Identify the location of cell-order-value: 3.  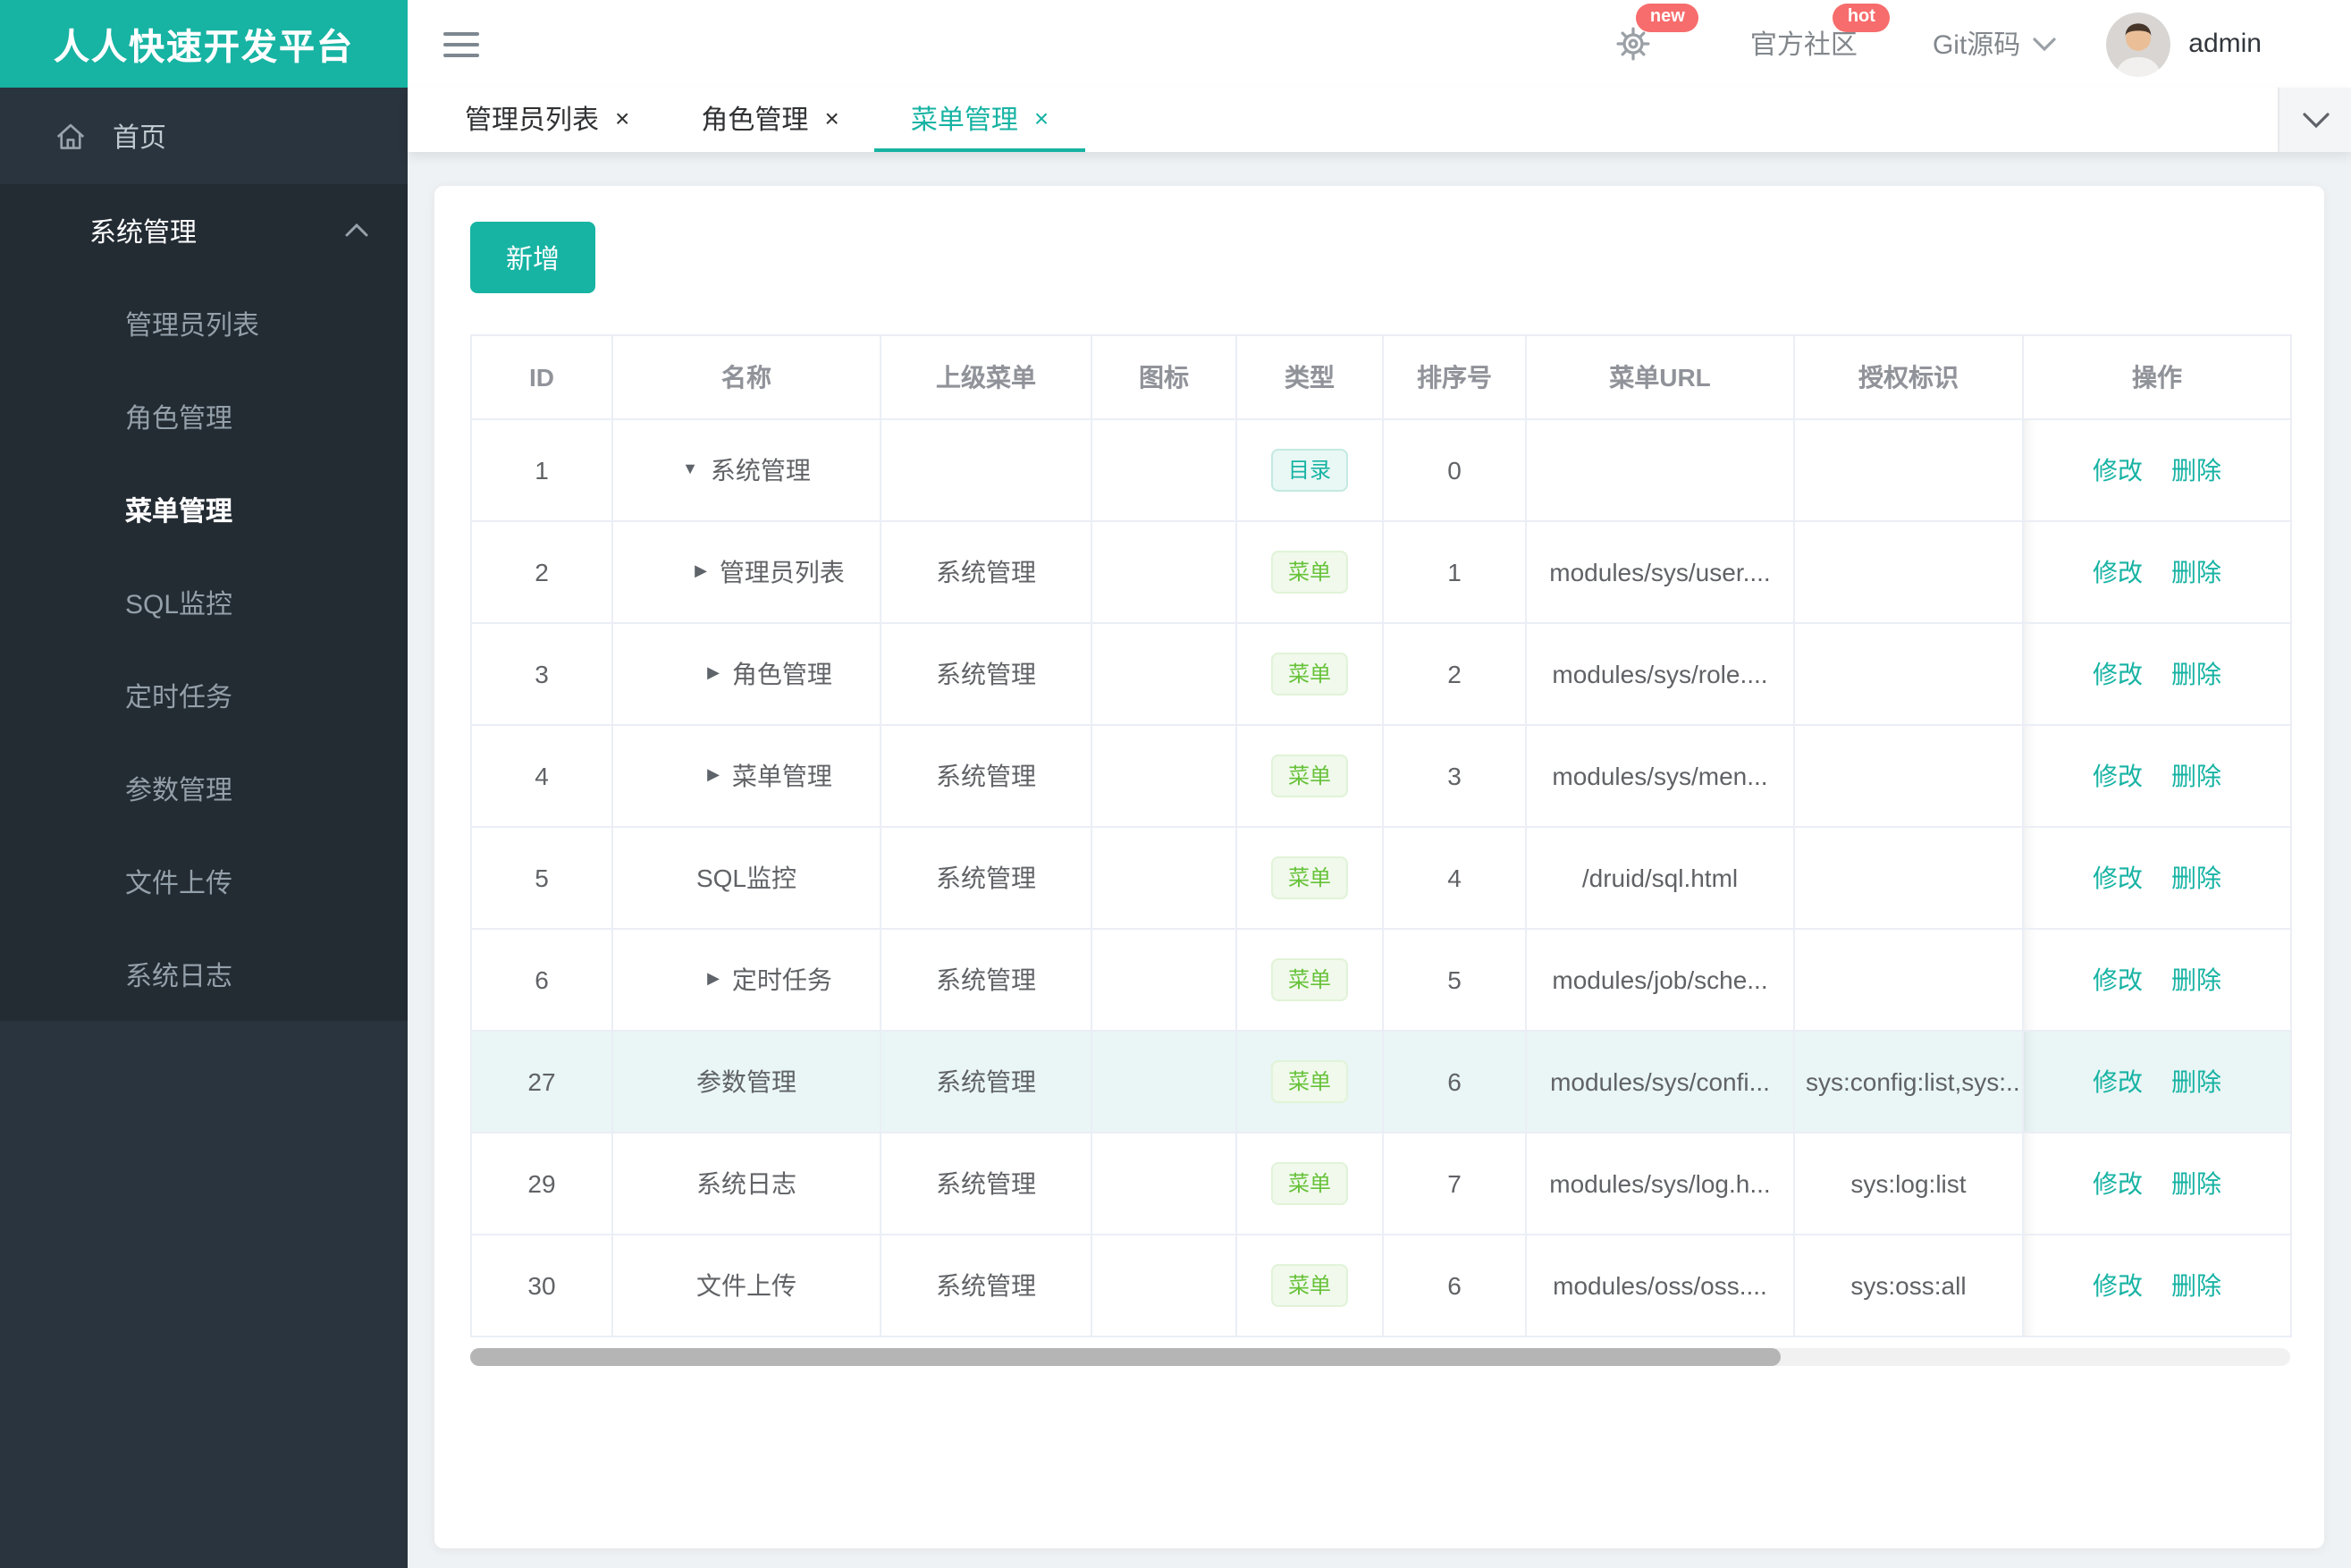
(1454, 776).